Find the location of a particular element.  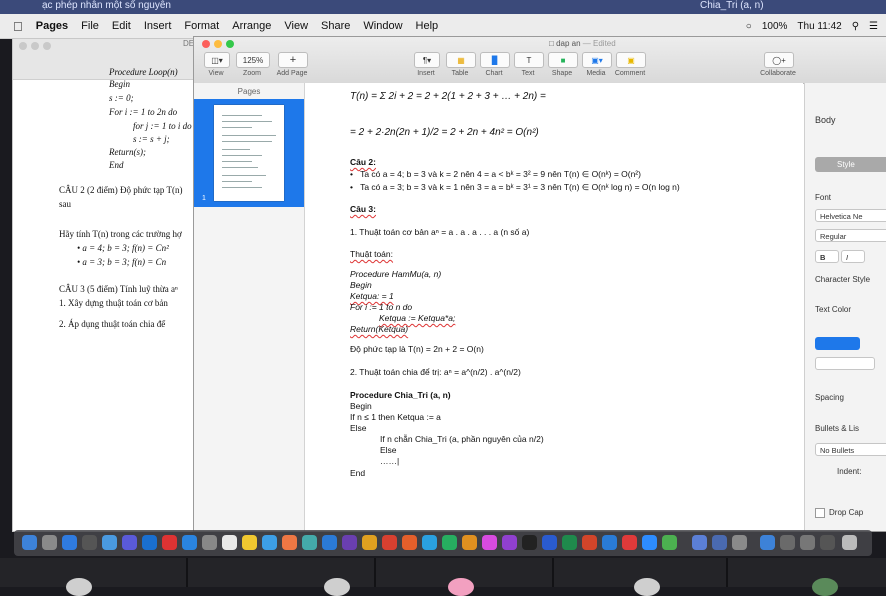

chrome-icon is located at coordinates (669, 542).